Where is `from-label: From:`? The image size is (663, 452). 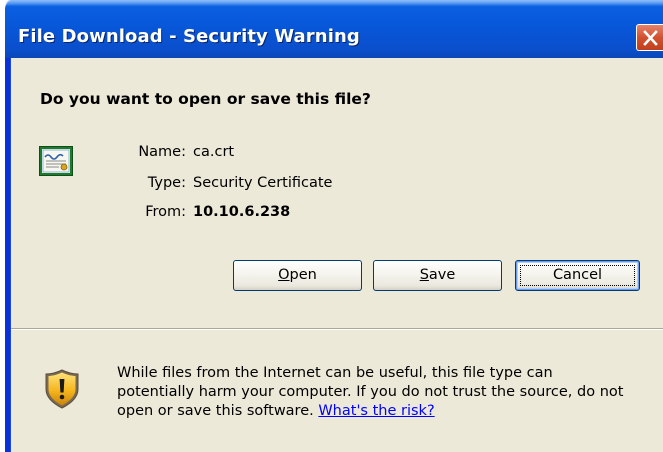
from-label: From: is located at coordinates (165, 212).